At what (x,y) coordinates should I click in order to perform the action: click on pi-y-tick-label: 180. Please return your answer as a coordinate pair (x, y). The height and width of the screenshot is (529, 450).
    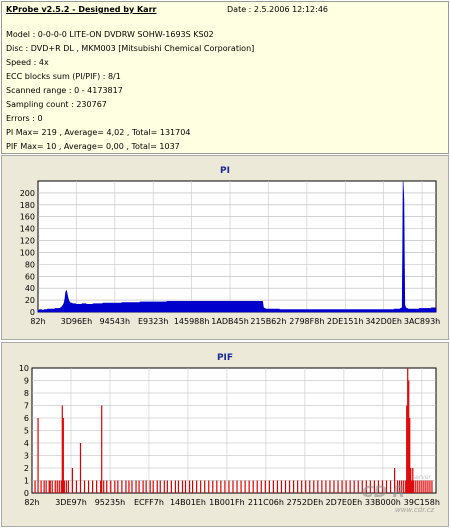
    Looking at the image, I should click on (27, 205).